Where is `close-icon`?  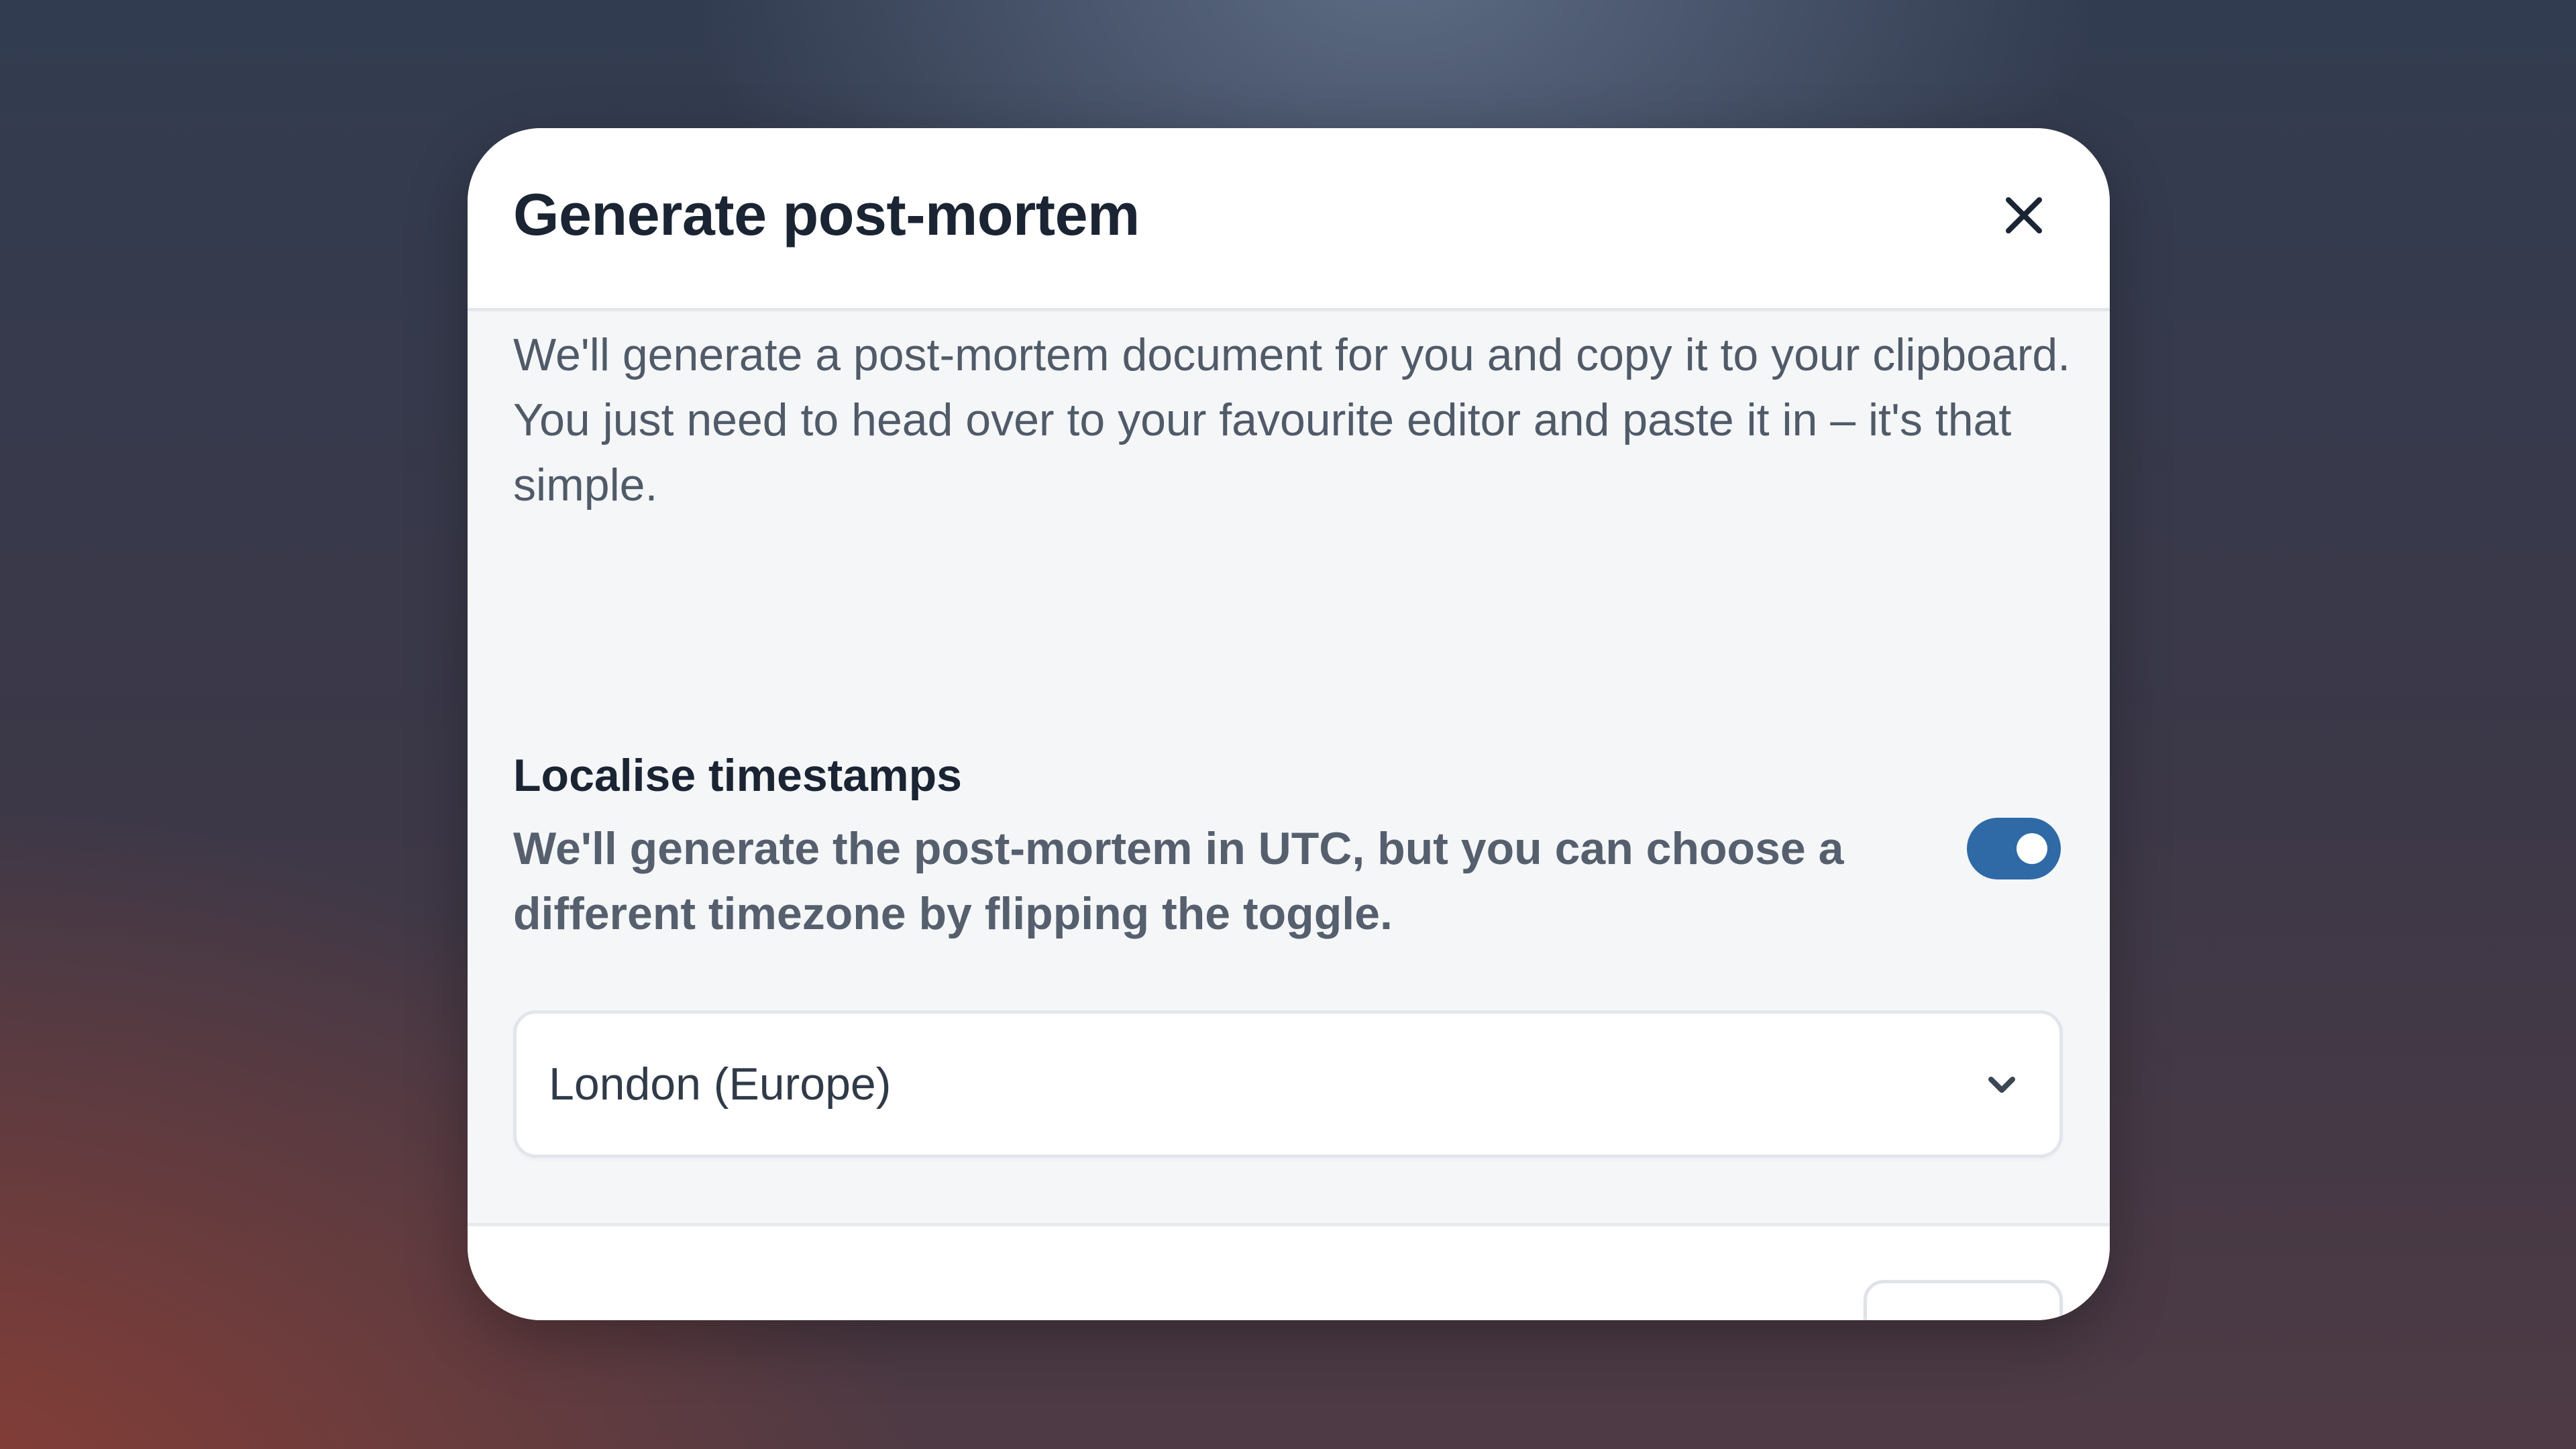 close-icon is located at coordinates (2024, 215).